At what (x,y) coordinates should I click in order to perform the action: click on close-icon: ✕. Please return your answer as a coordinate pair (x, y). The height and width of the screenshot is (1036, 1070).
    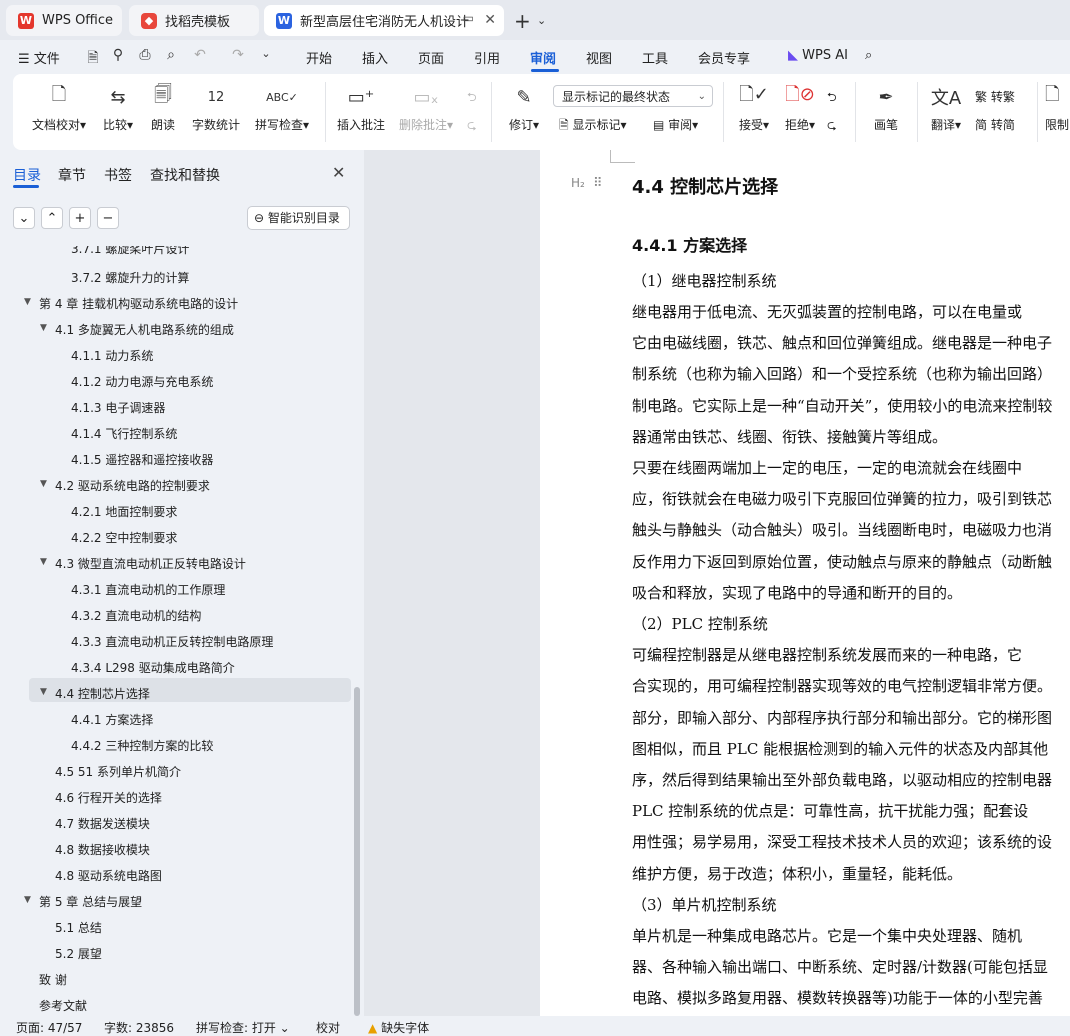
    Looking at the image, I should click on (338, 172).